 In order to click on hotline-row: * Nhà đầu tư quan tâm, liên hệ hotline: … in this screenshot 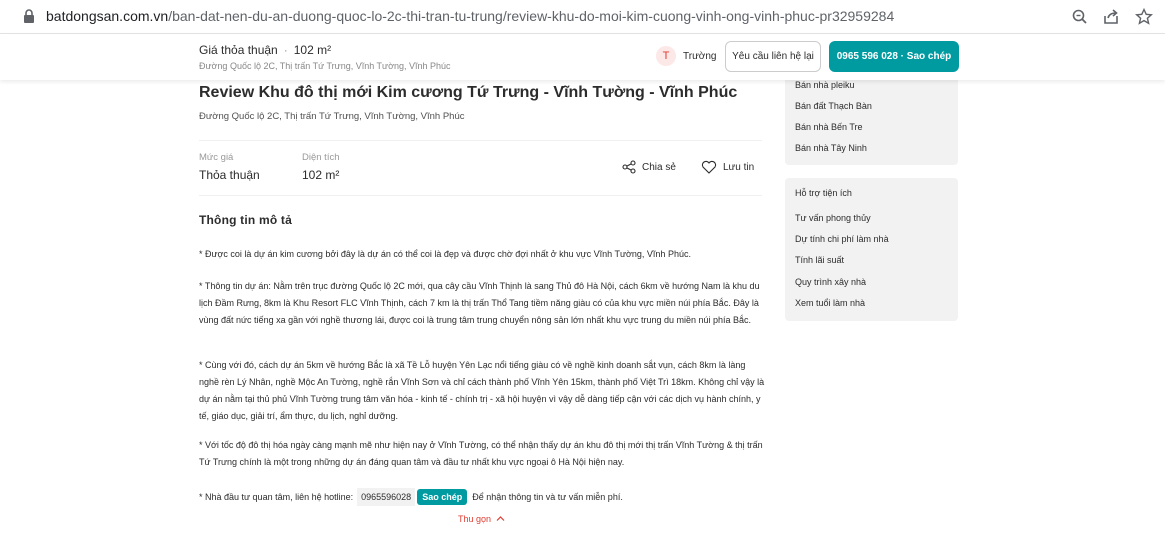, I will do `click(411, 497)`.